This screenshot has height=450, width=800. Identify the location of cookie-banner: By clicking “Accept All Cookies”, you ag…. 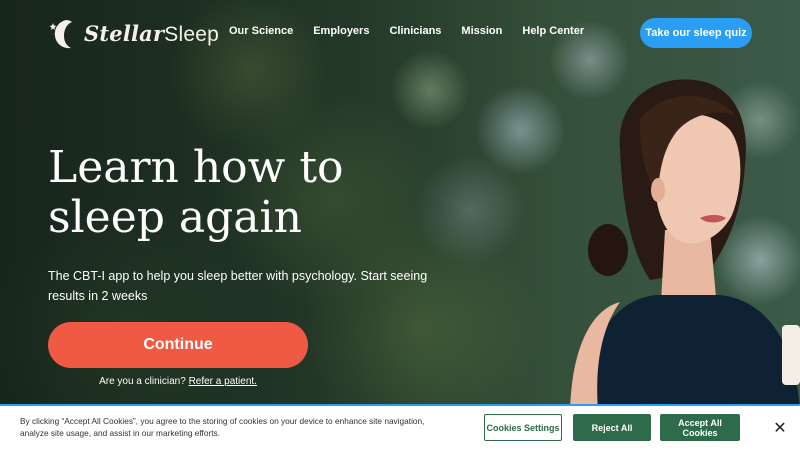
(400, 427).